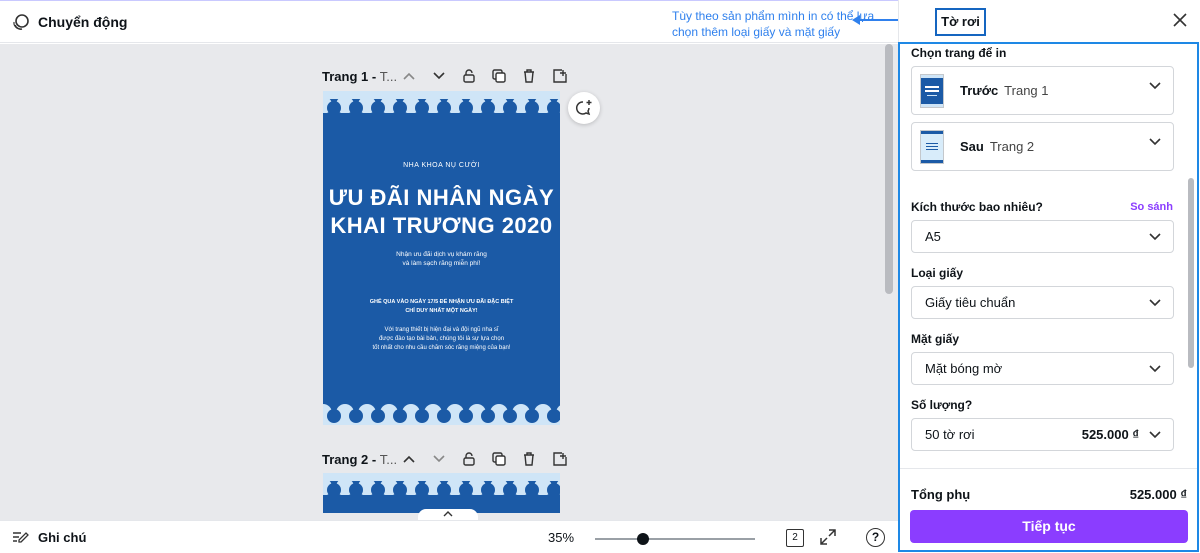 The image size is (1200, 553). What do you see at coordinates (935, 339) in the screenshot?
I see `finish-label: Mặt giấy` at bounding box center [935, 339].